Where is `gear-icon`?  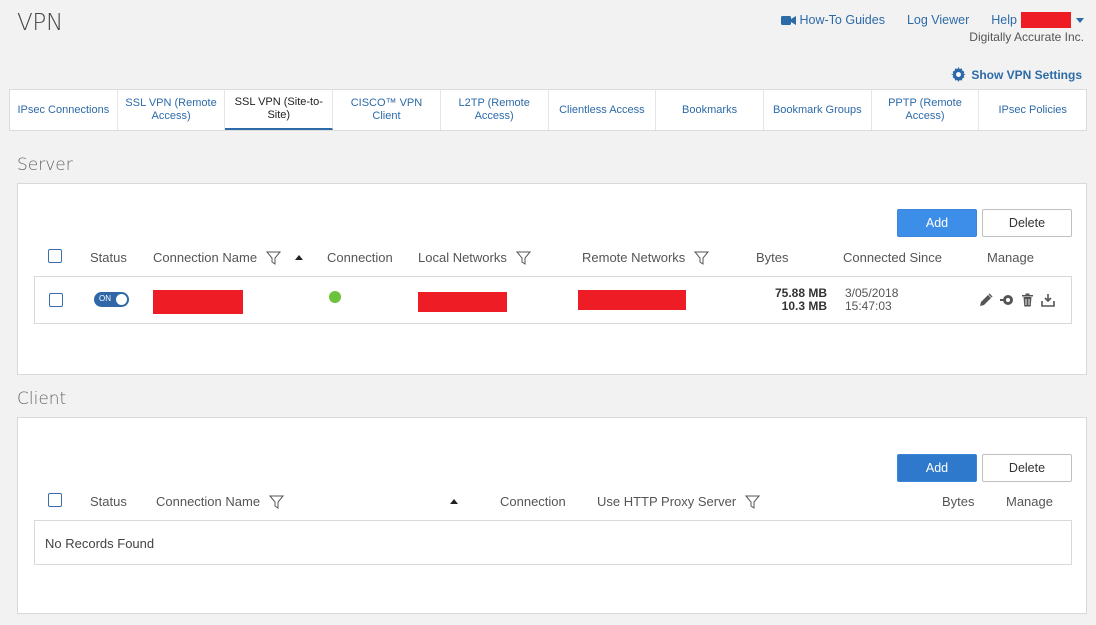
gear-icon is located at coordinates (959, 74).